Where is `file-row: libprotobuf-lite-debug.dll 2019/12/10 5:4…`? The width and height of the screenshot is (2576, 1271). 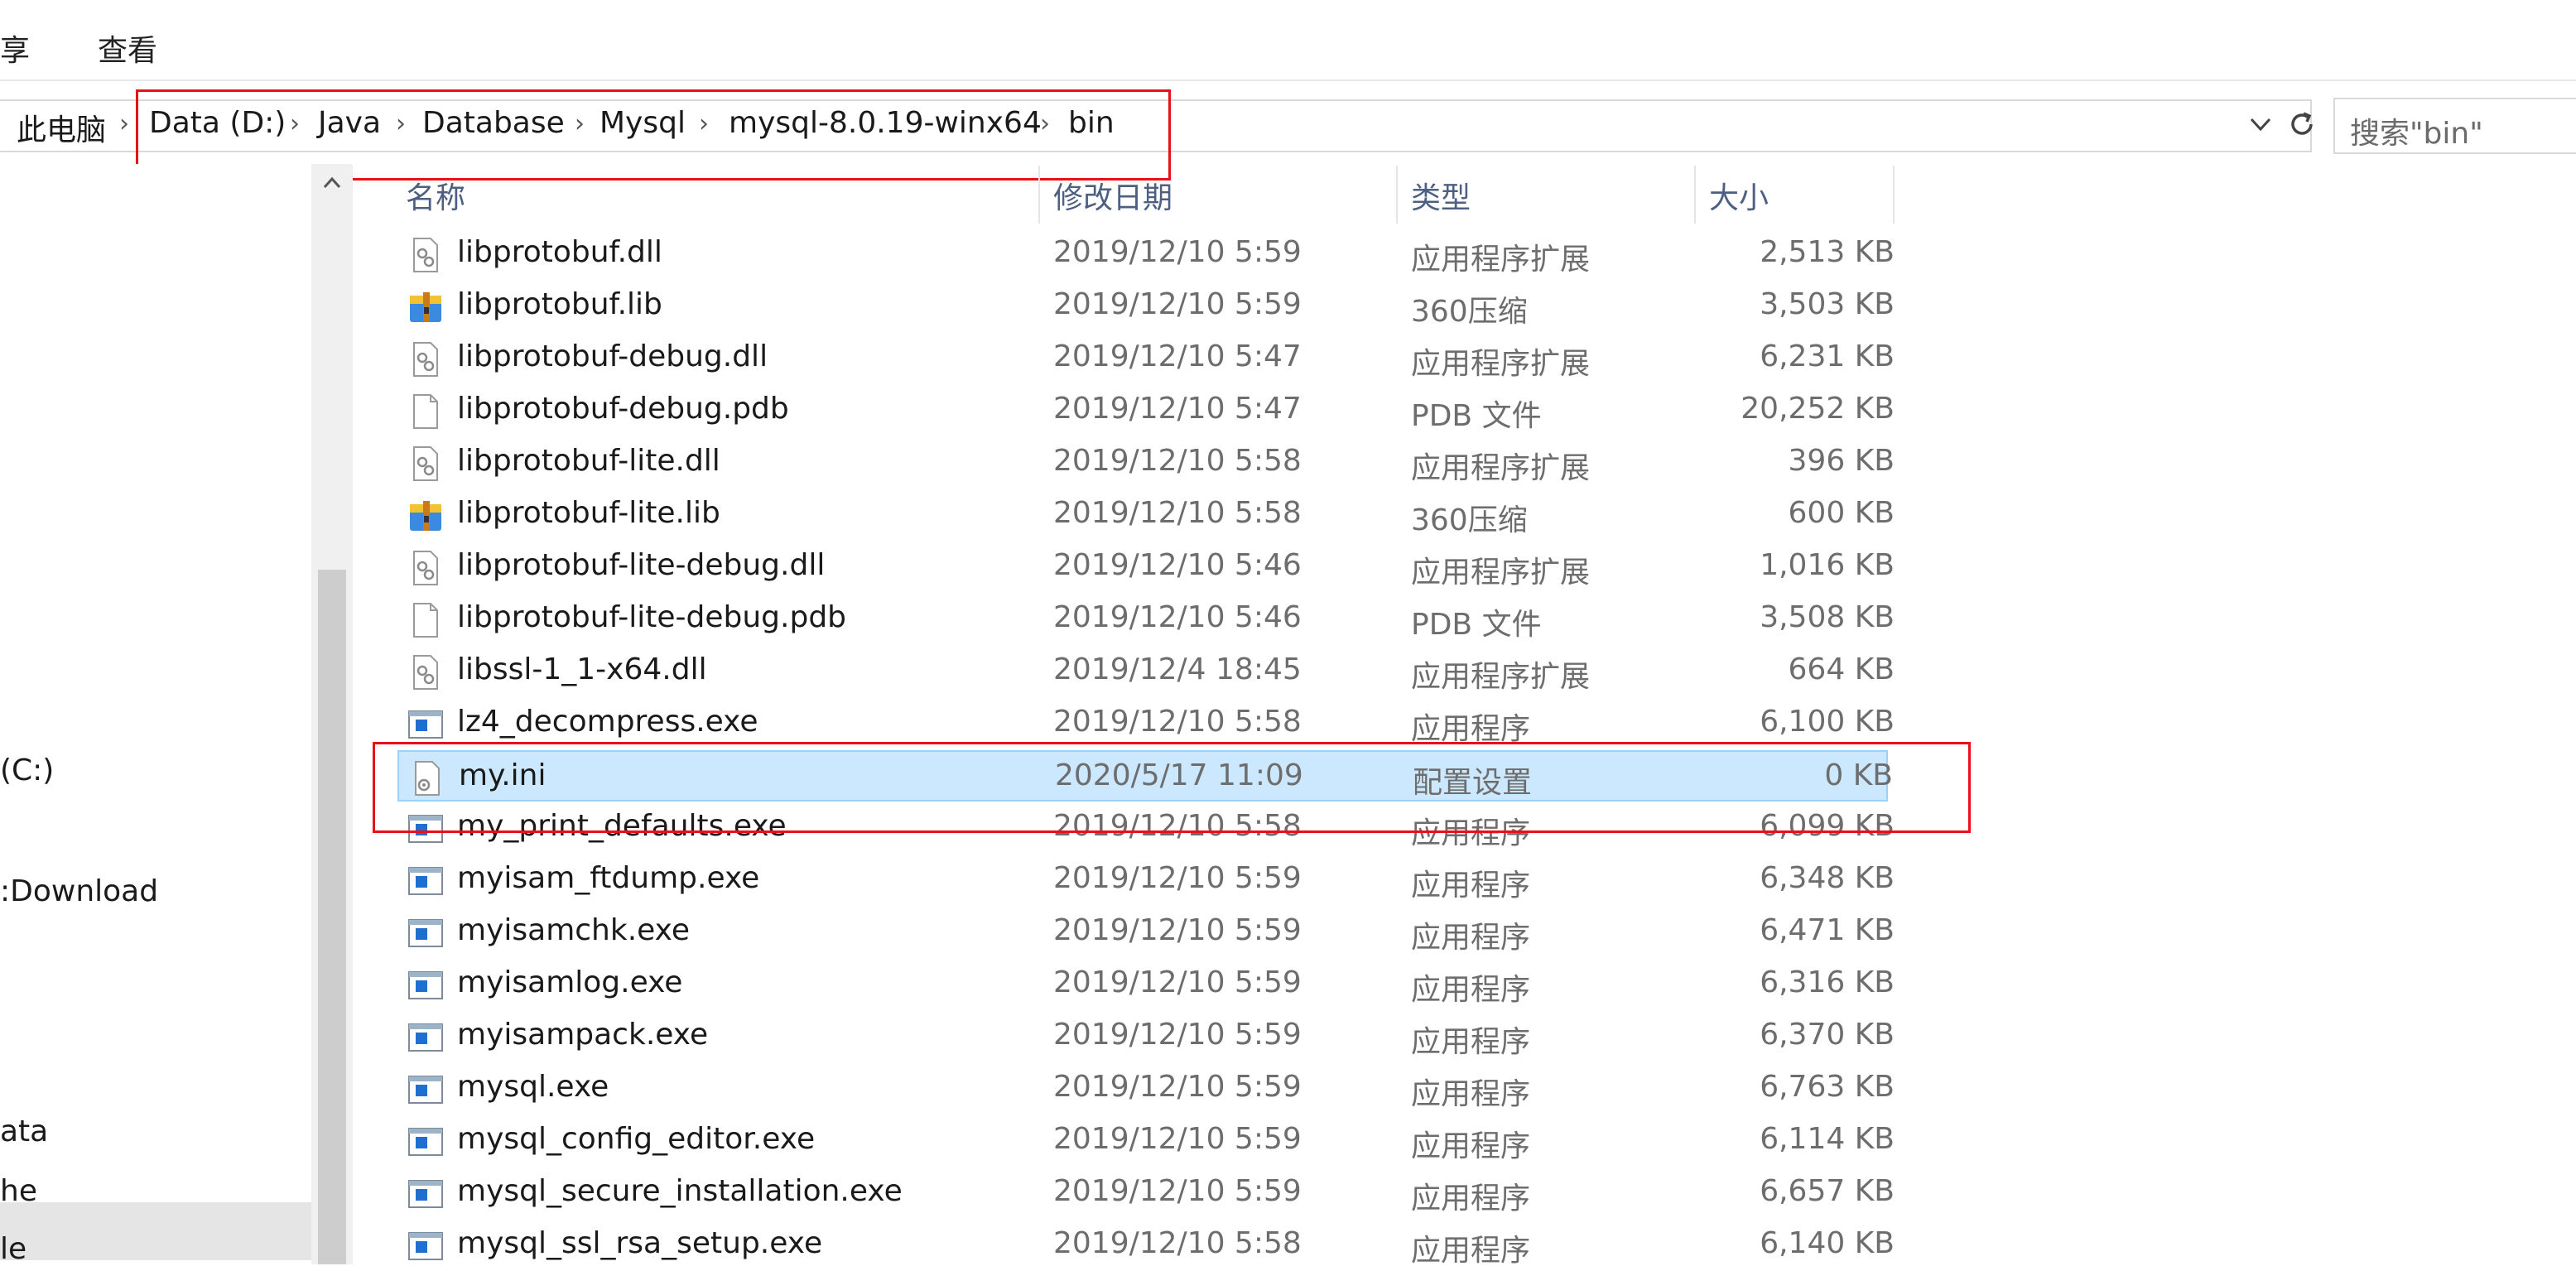 file-row: libprotobuf-lite-debug.dll 2019/12/10 5:4… is located at coordinates (1146, 567).